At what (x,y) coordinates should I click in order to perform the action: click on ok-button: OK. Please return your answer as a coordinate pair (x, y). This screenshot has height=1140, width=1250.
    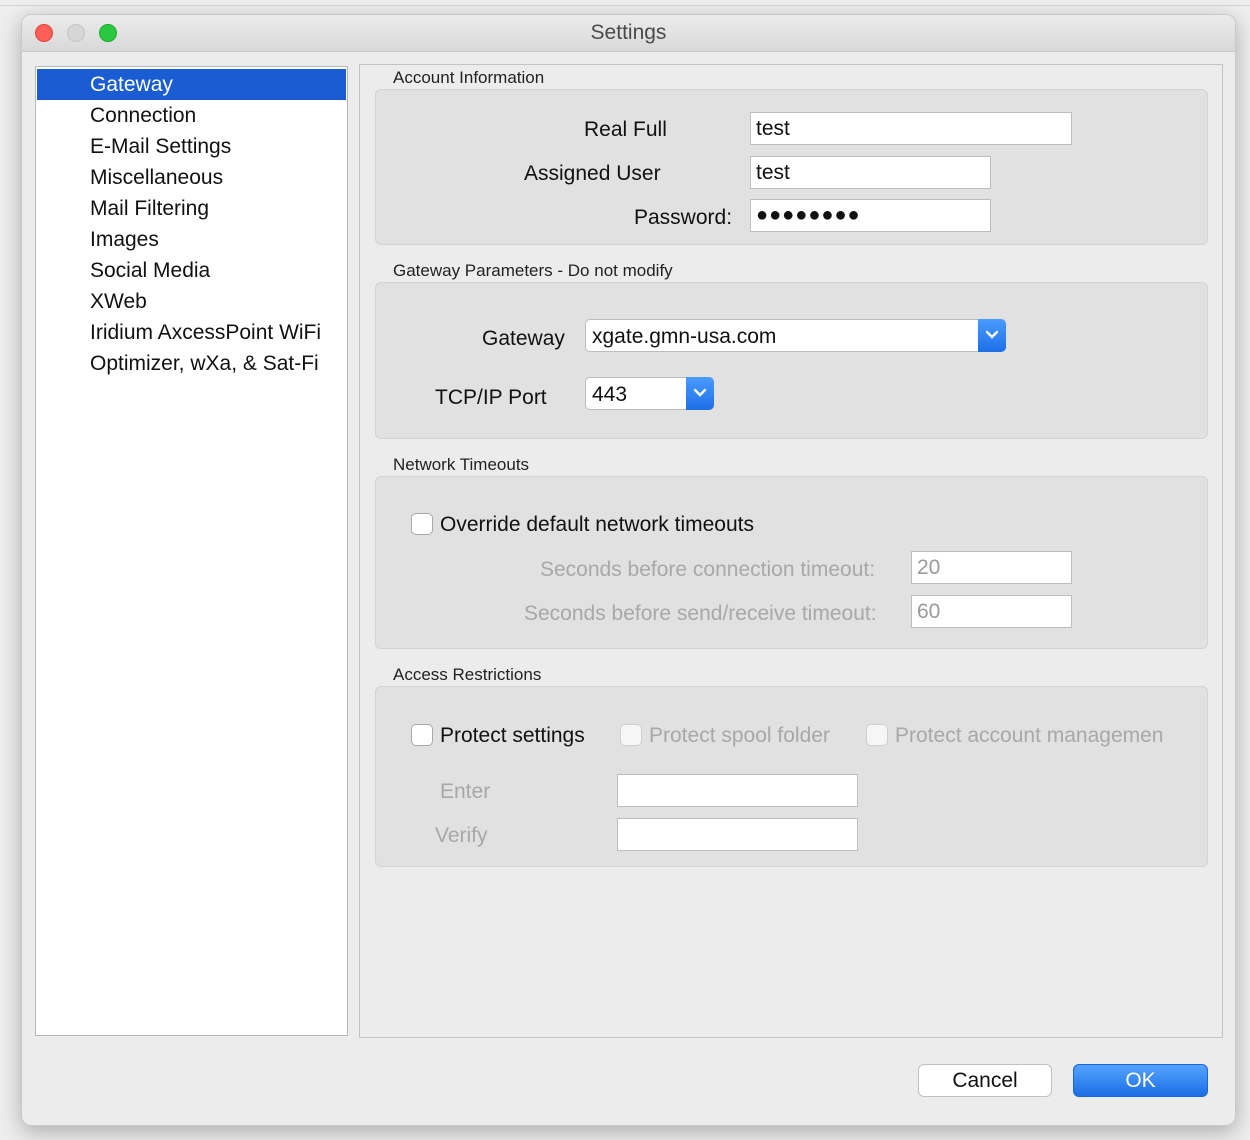
    Looking at the image, I should click on (1140, 1080).